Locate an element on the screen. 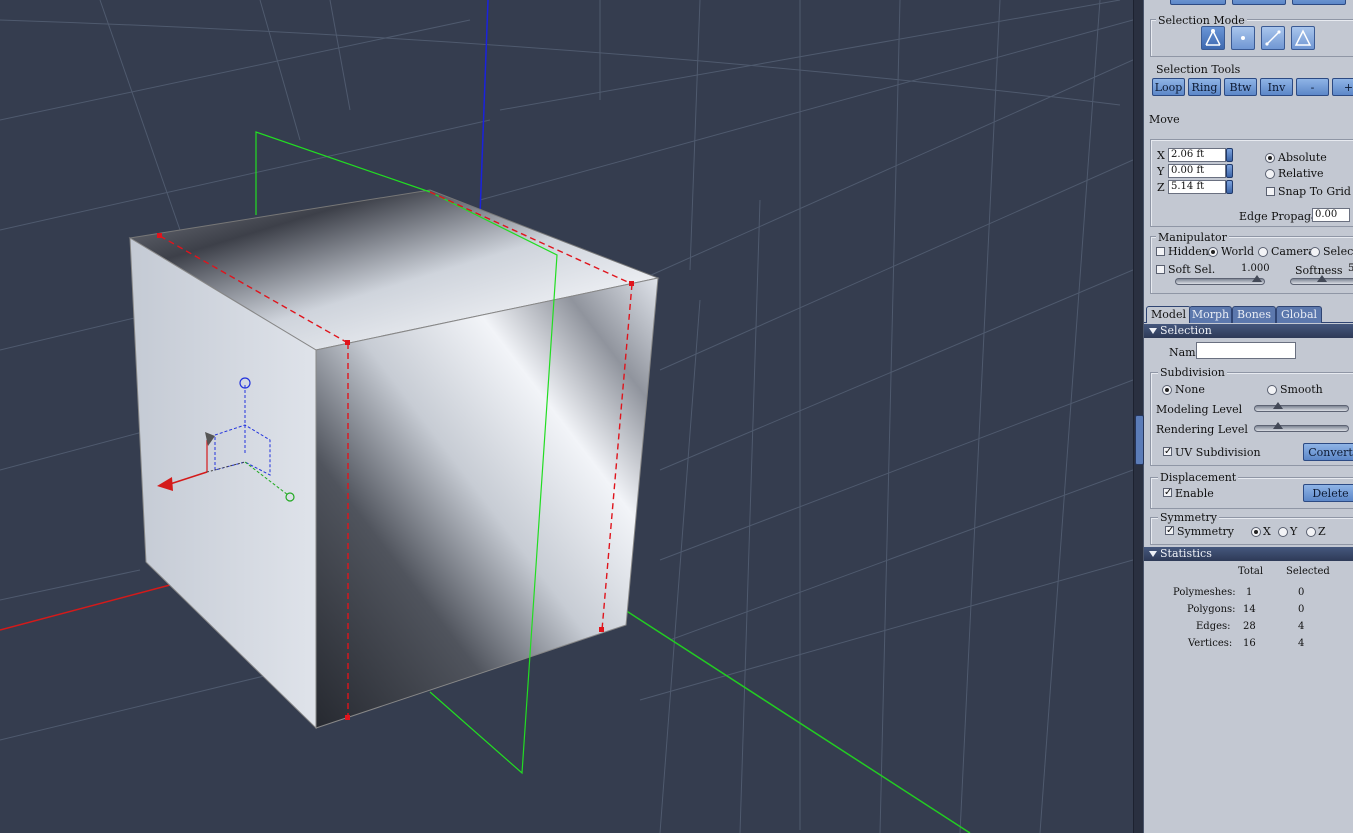 The width and height of the screenshot is (1353, 833). soft-sel-value: 1.000 is located at coordinates (1255, 268).